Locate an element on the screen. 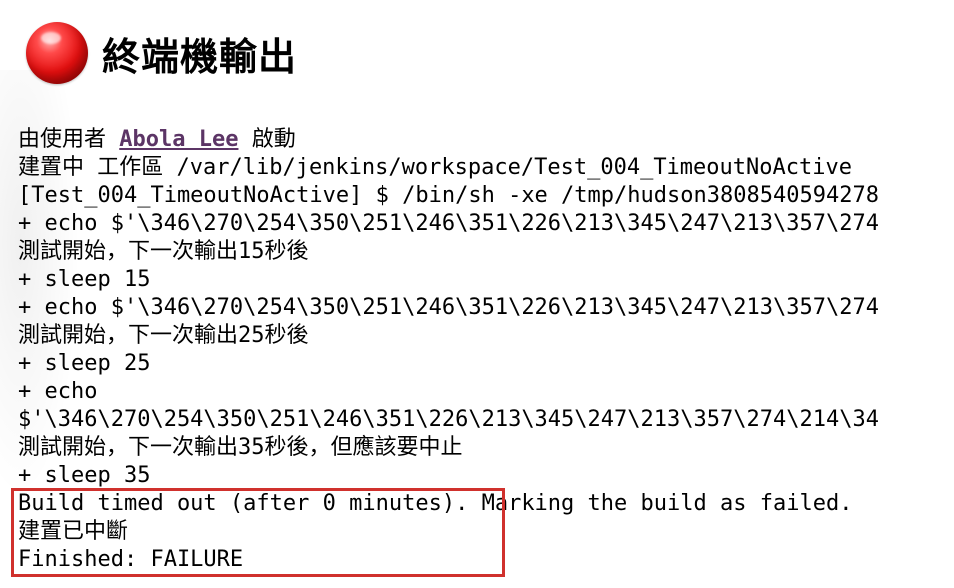  console-line: + sleep 35 is located at coordinates (84, 475).